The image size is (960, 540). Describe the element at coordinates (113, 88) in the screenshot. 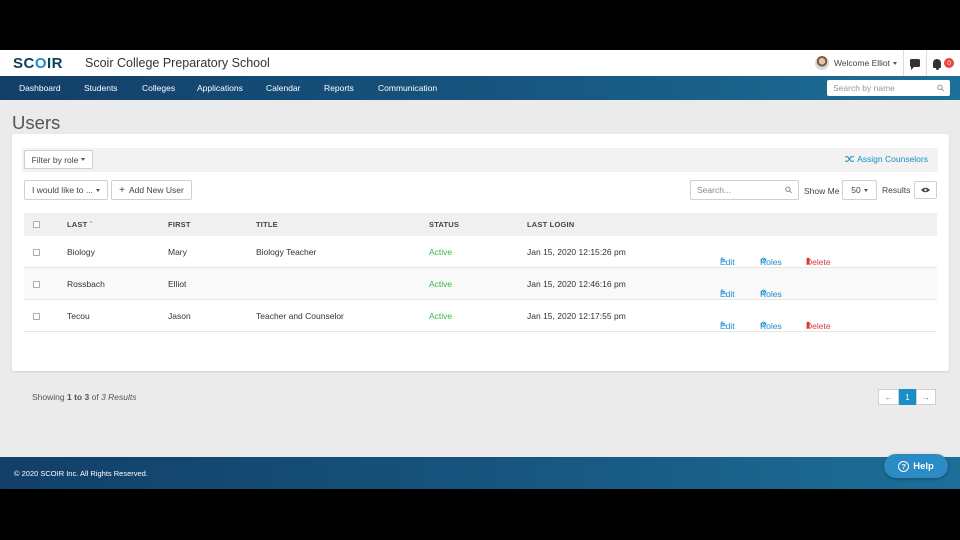

I see `nav-students: Students` at that location.